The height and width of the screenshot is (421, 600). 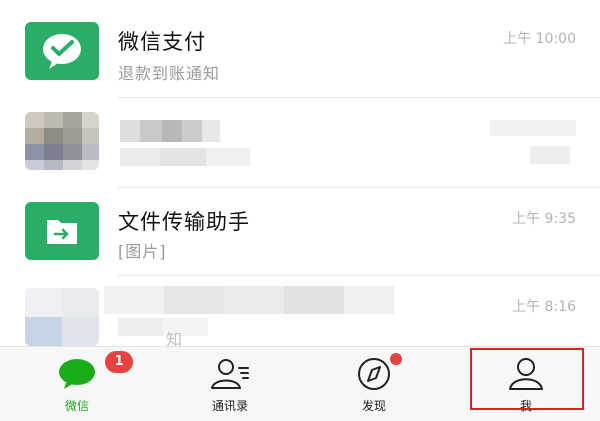 What do you see at coordinates (396, 359) in the screenshot?
I see `notification-dot` at bounding box center [396, 359].